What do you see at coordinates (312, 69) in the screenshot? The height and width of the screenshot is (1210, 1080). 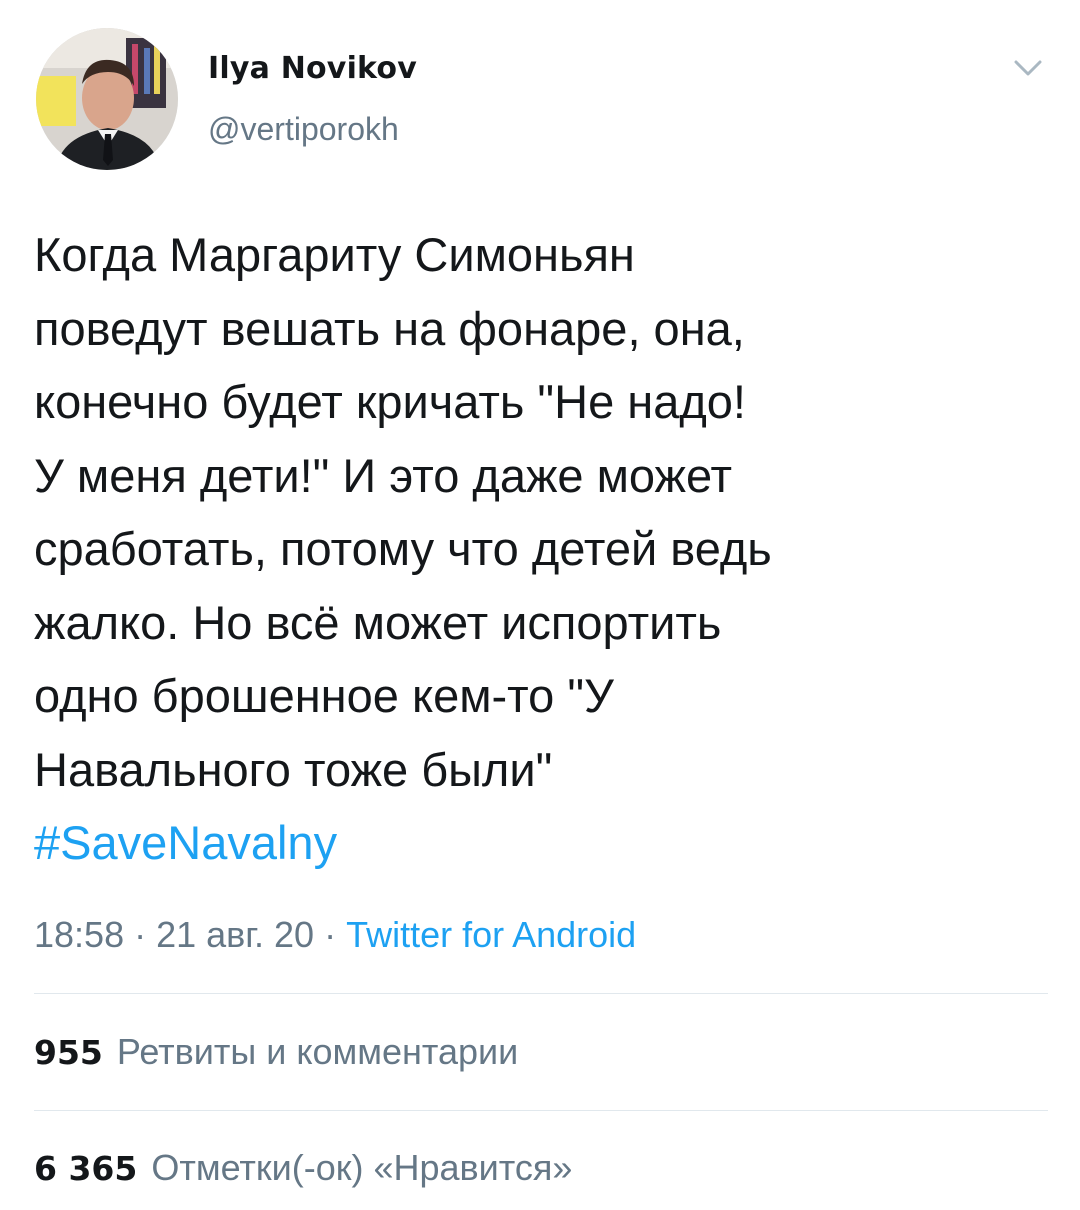 I see `display-name: Ilya Novikov` at bounding box center [312, 69].